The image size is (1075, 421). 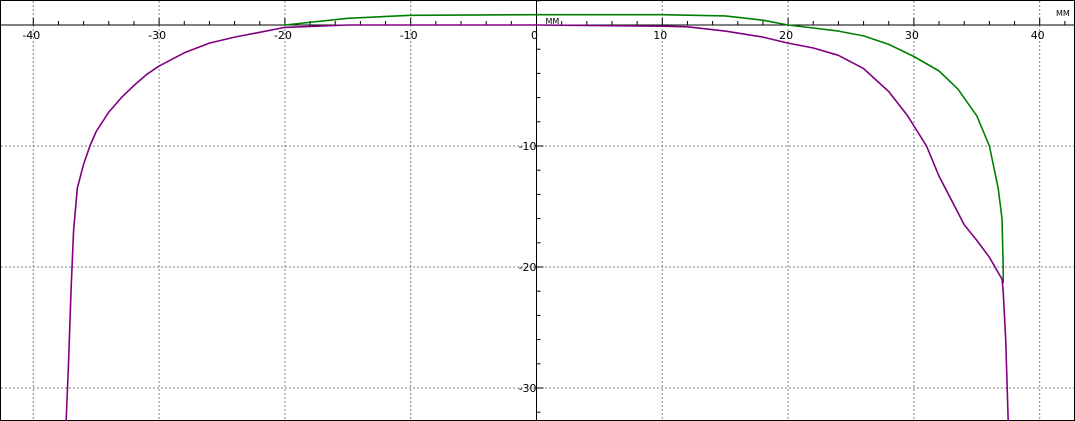 What do you see at coordinates (1038, 35) in the screenshot?
I see `x-tick-label: 40` at bounding box center [1038, 35].